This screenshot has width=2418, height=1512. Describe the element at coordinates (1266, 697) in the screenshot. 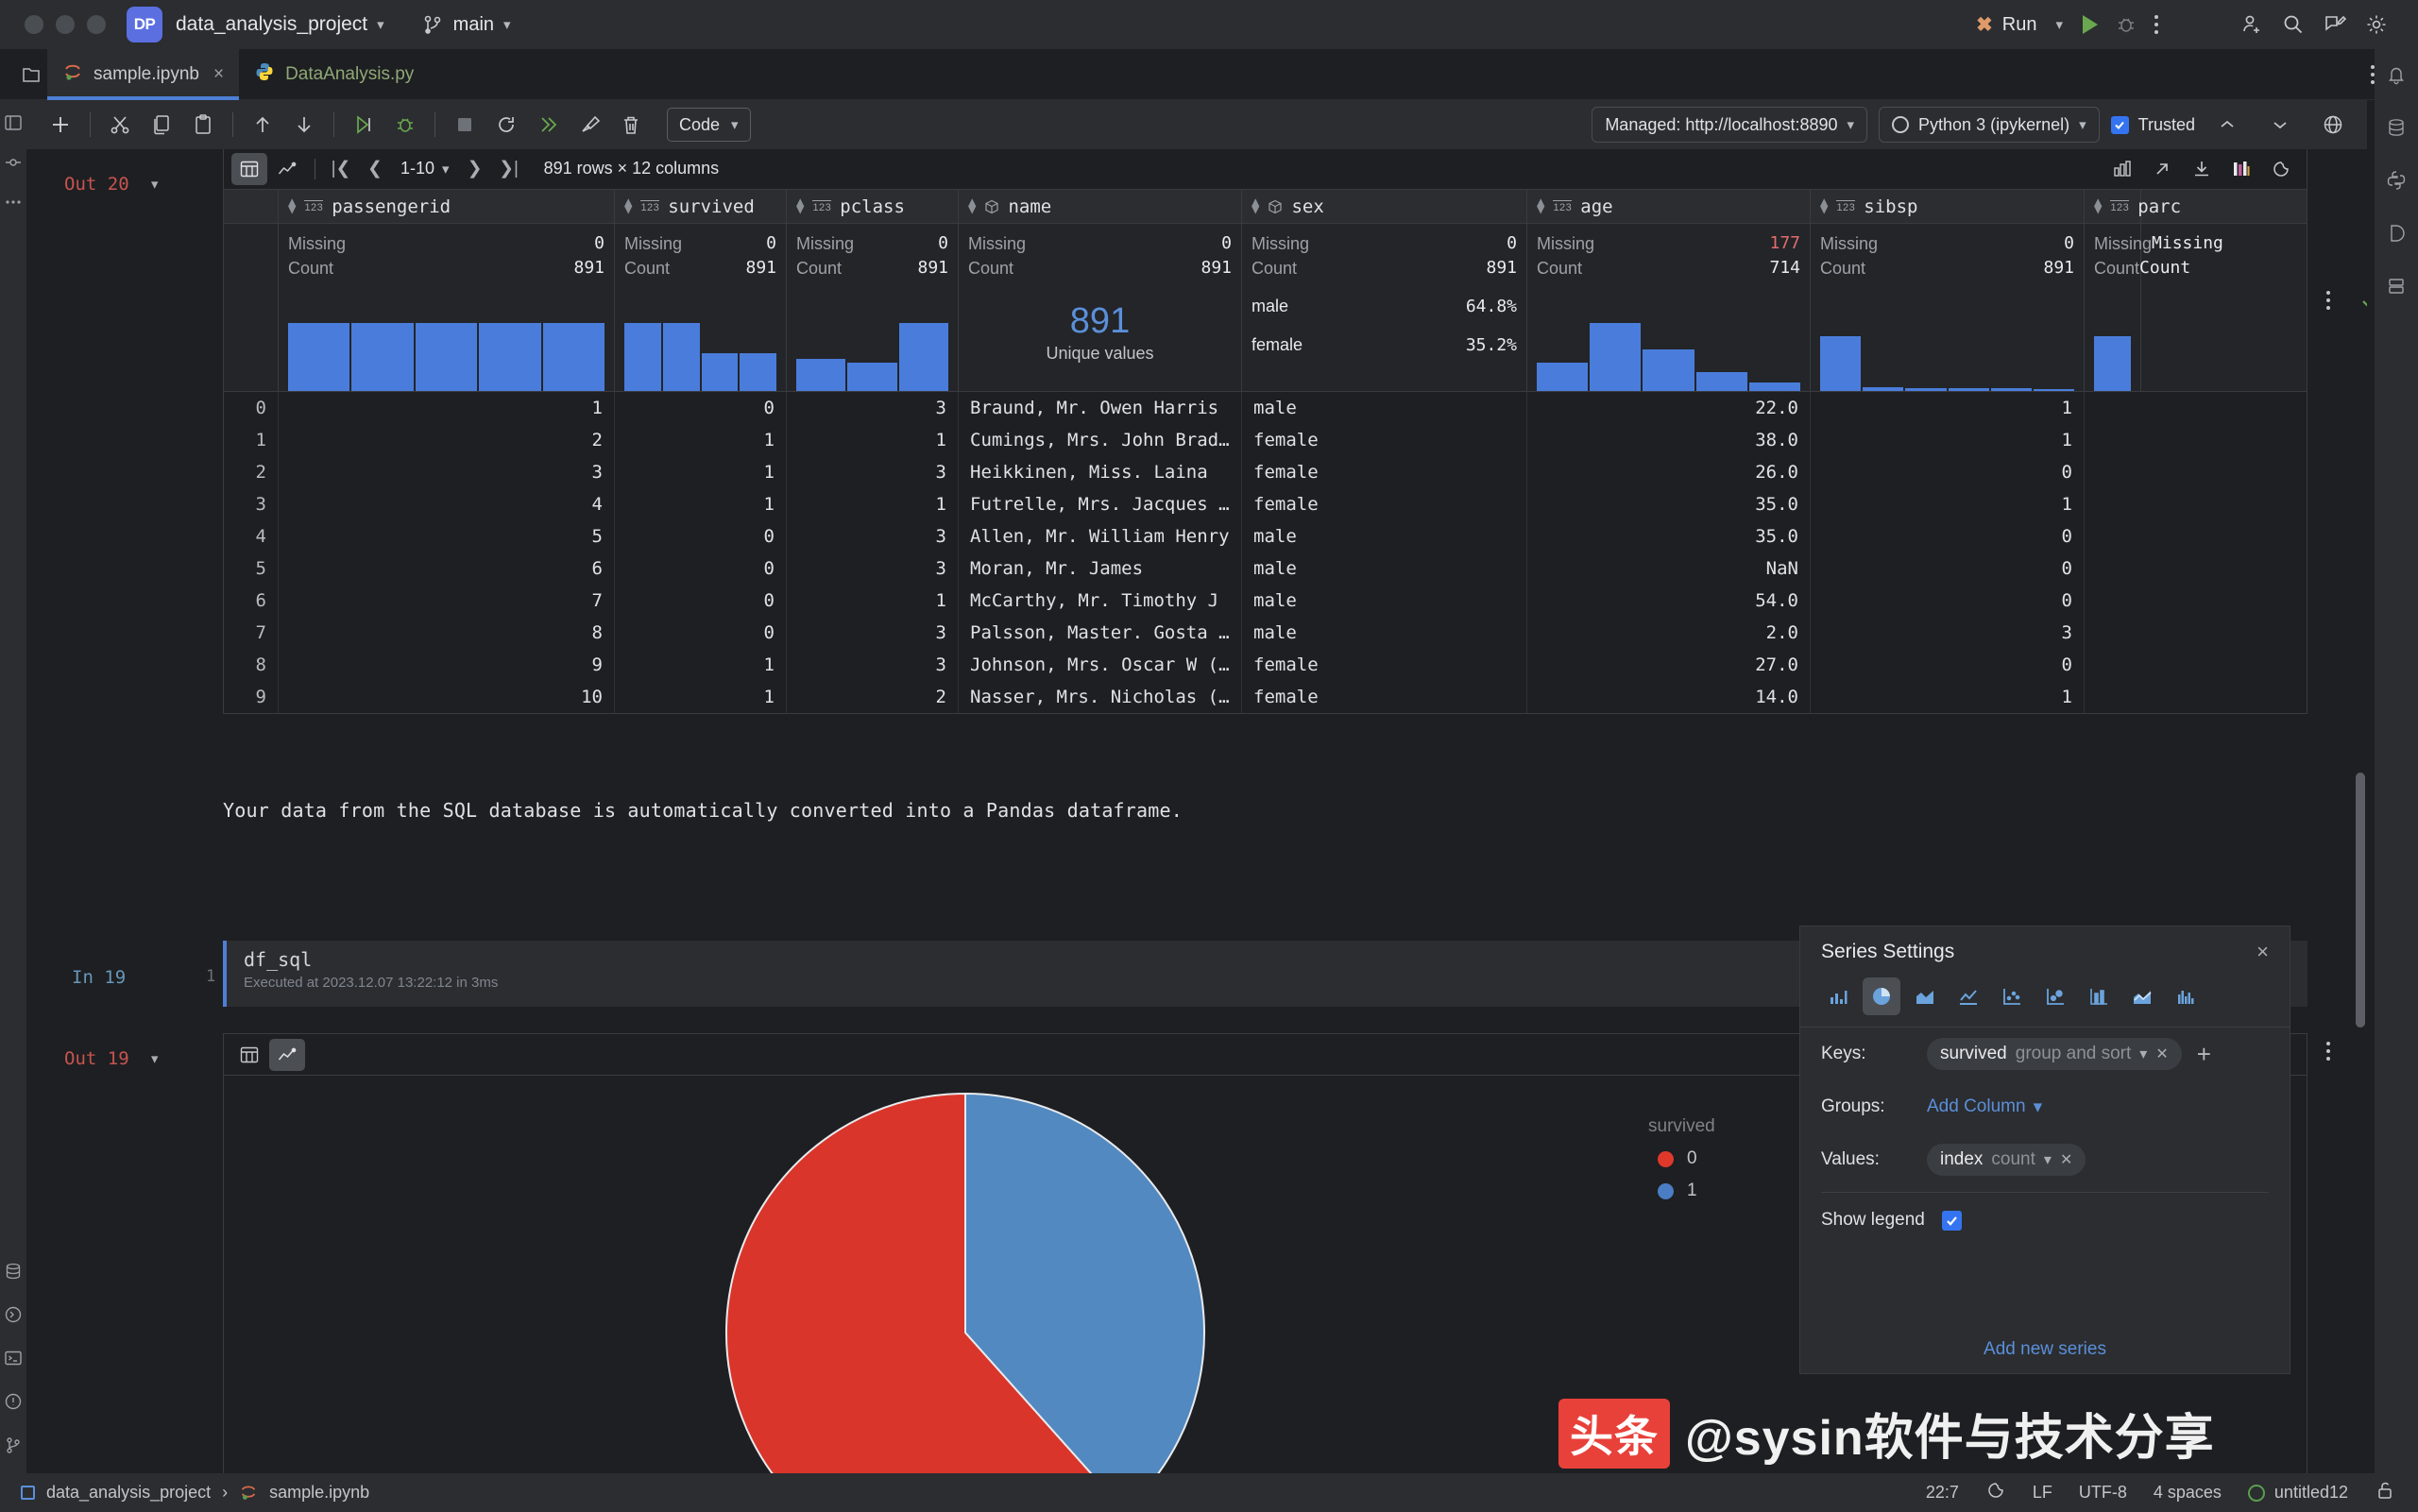

I see `table-row: 9 10 1 2 Nasser, Mrs. Nicholas (… female 14.0 1` at that location.